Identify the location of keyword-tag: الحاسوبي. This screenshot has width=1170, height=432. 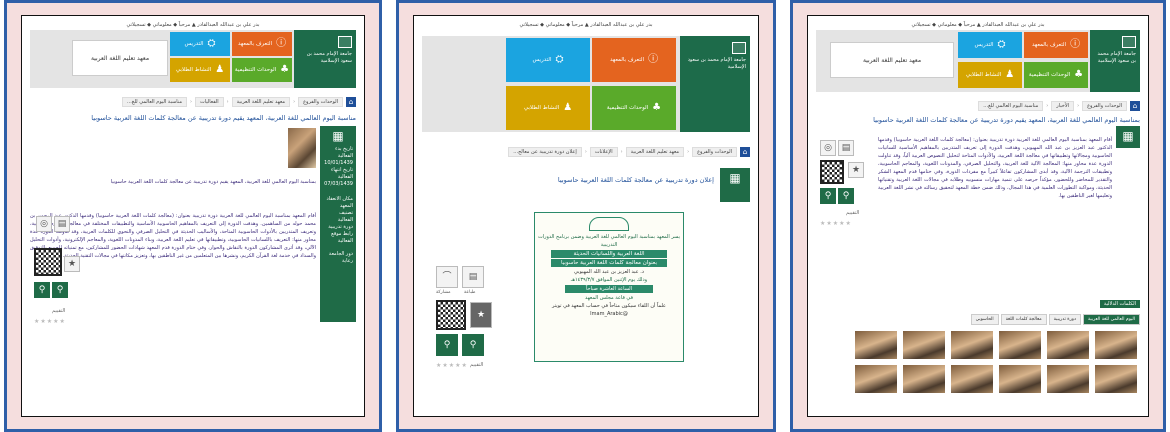
(984, 319).